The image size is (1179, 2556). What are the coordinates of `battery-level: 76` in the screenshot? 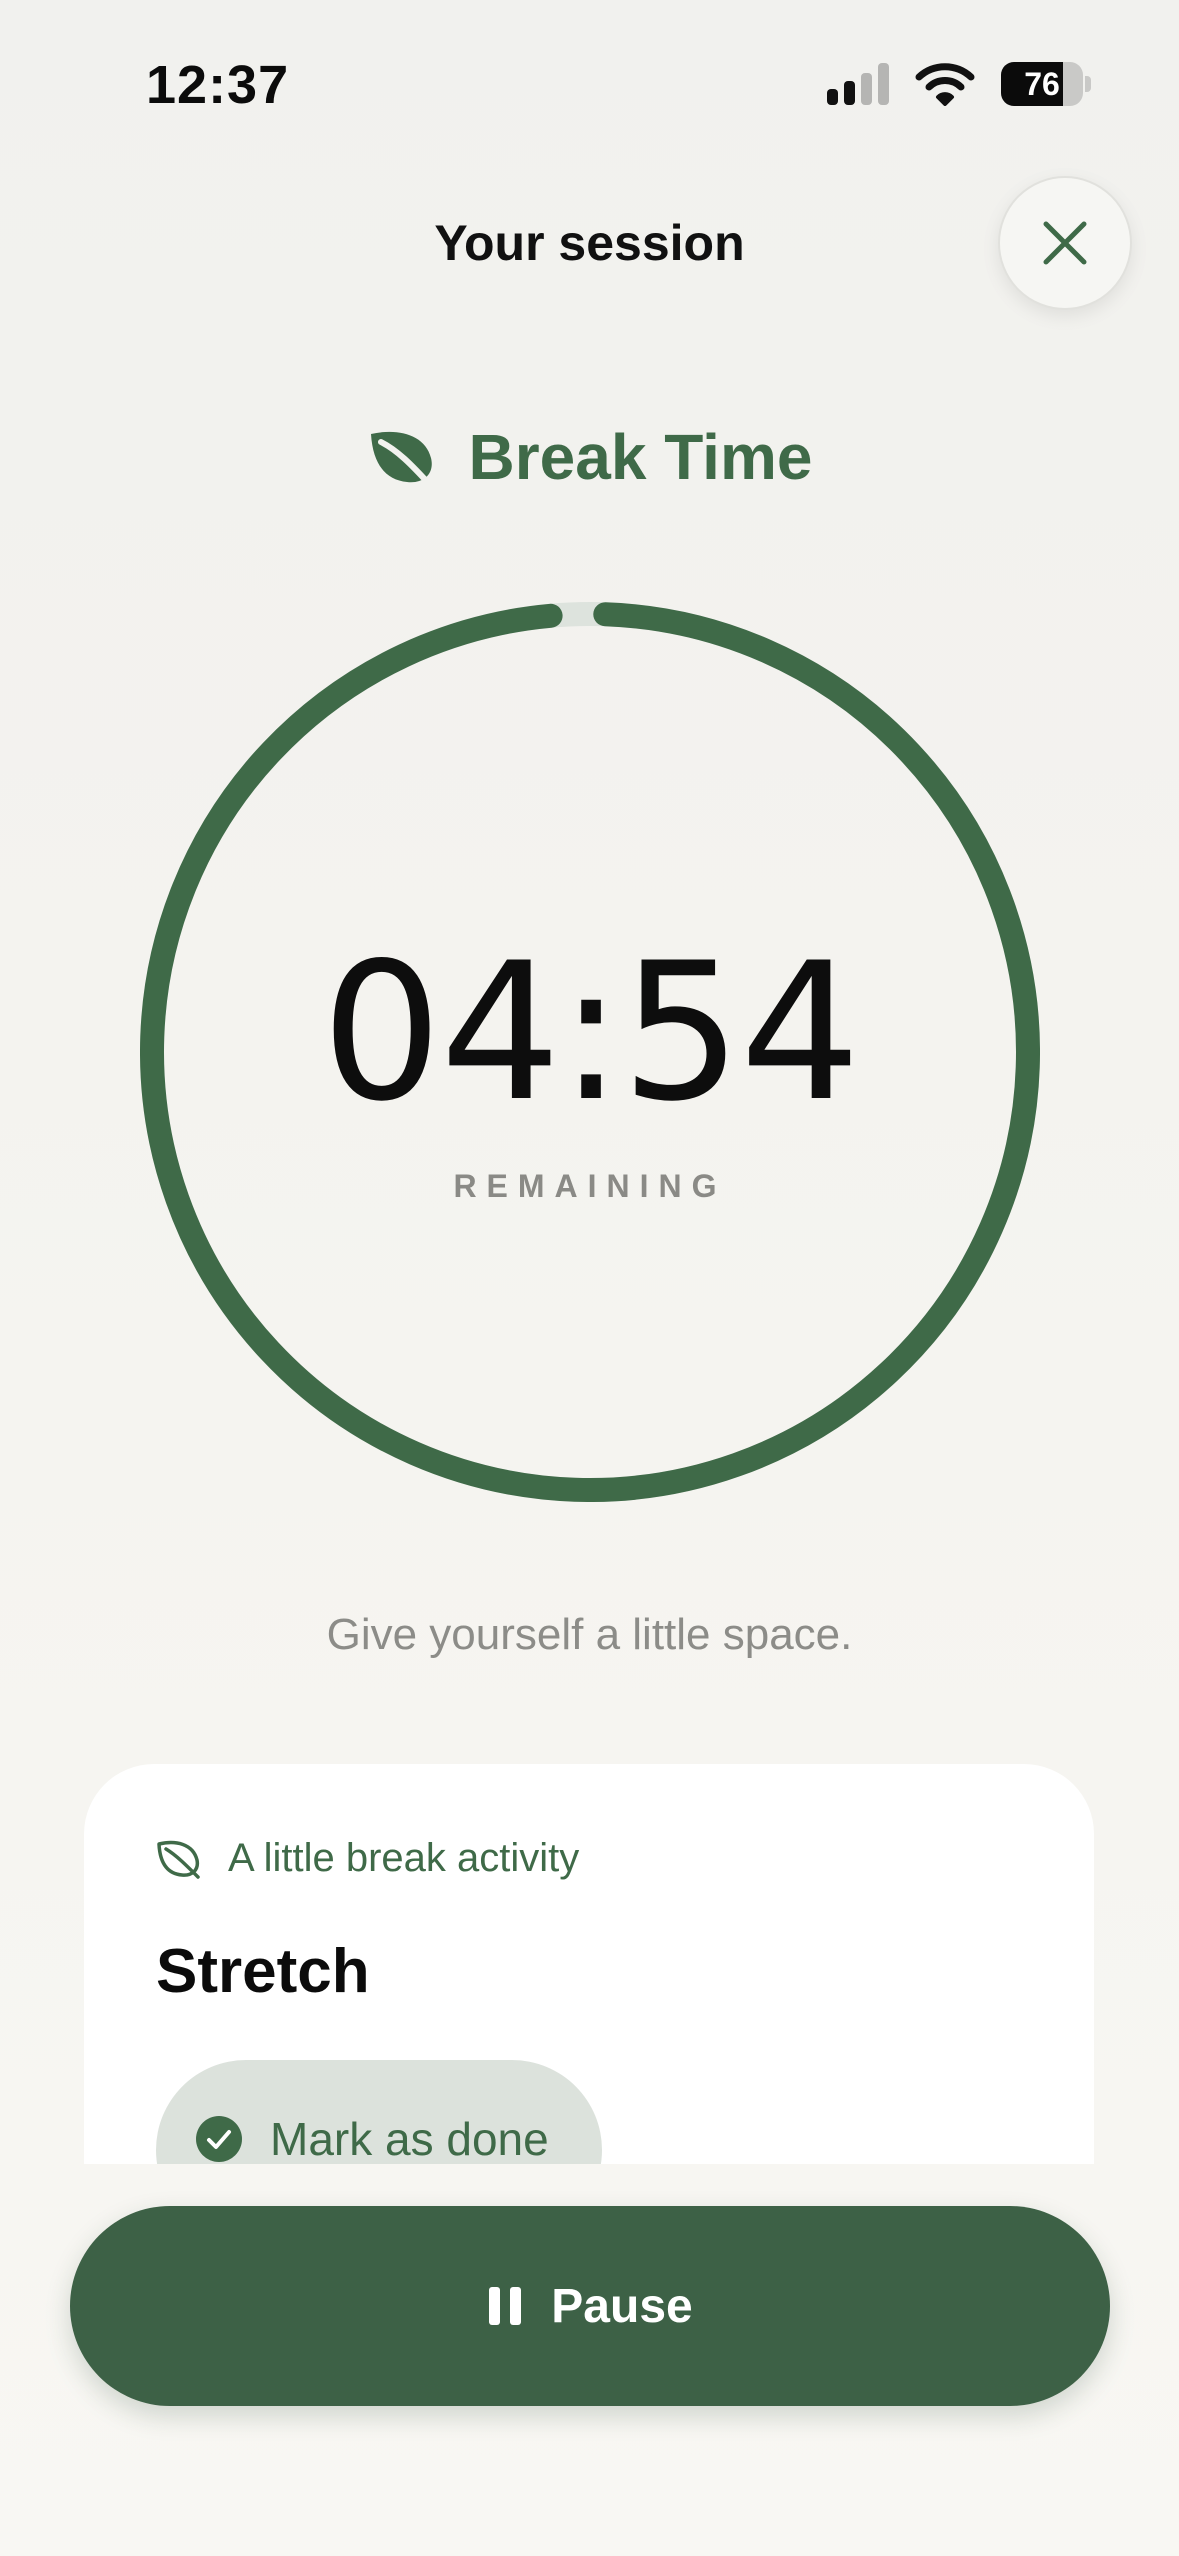 It's located at (1042, 84).